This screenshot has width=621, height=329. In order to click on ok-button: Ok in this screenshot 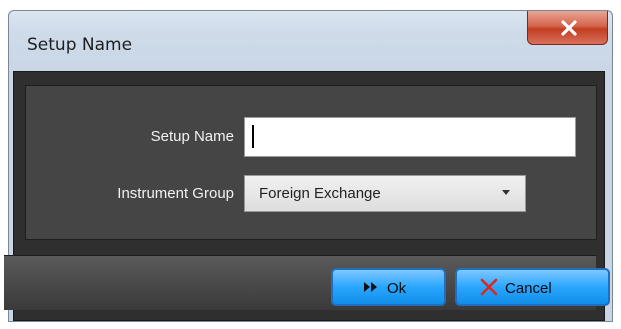, I will do `click(388, 287)`.